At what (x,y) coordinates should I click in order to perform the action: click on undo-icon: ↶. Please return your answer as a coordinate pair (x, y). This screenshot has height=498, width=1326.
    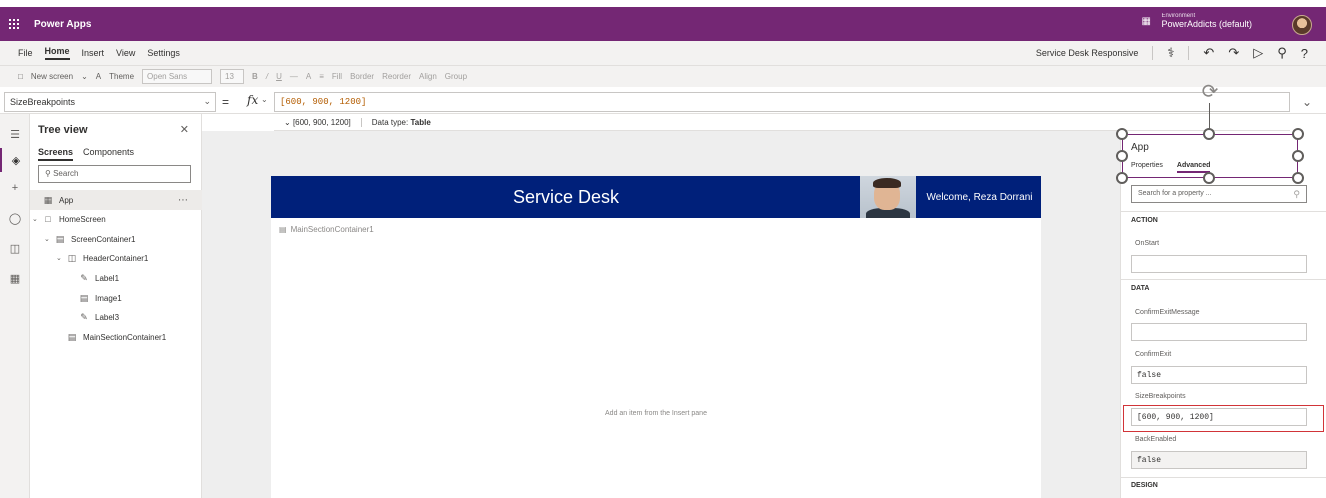
    Looking at the image, I should click on (1208, 53).